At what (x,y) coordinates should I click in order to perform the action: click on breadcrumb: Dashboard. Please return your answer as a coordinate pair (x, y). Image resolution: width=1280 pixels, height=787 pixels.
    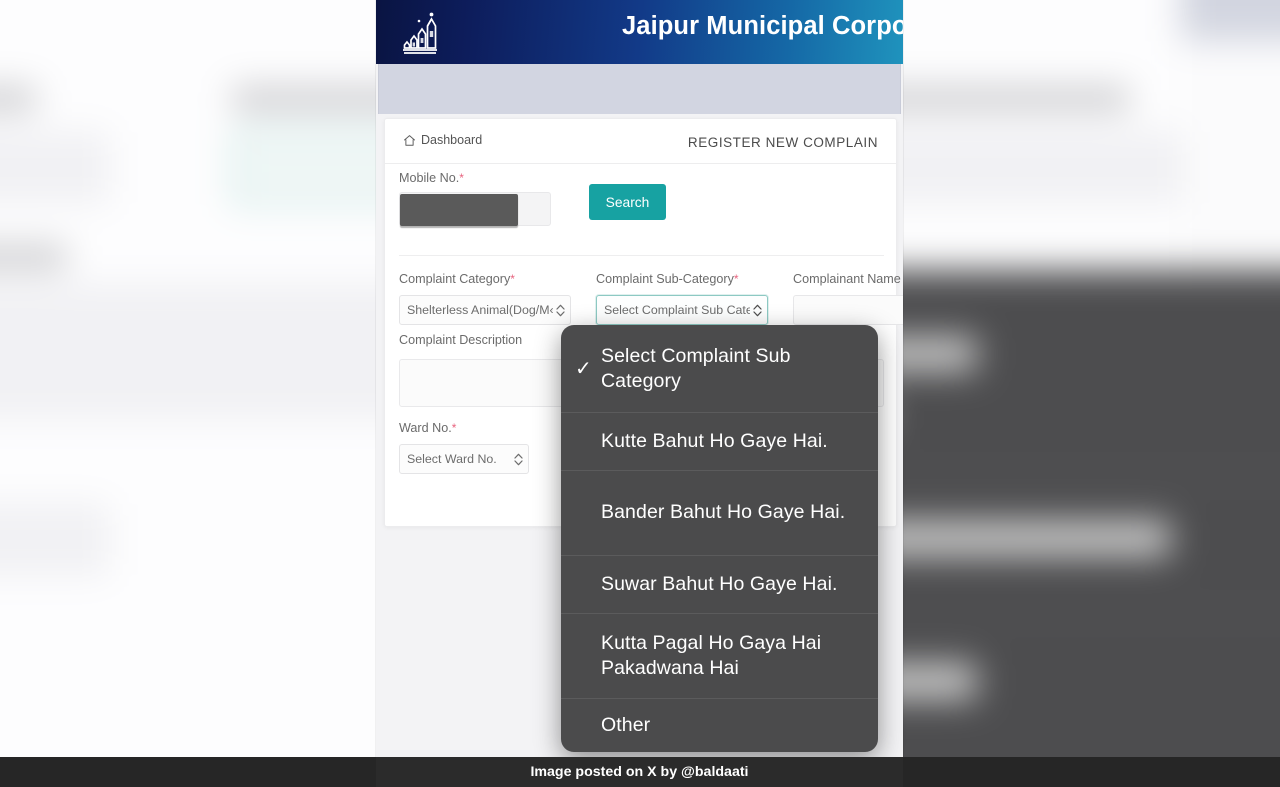
    Looking at the image, I should click on (442, 140).